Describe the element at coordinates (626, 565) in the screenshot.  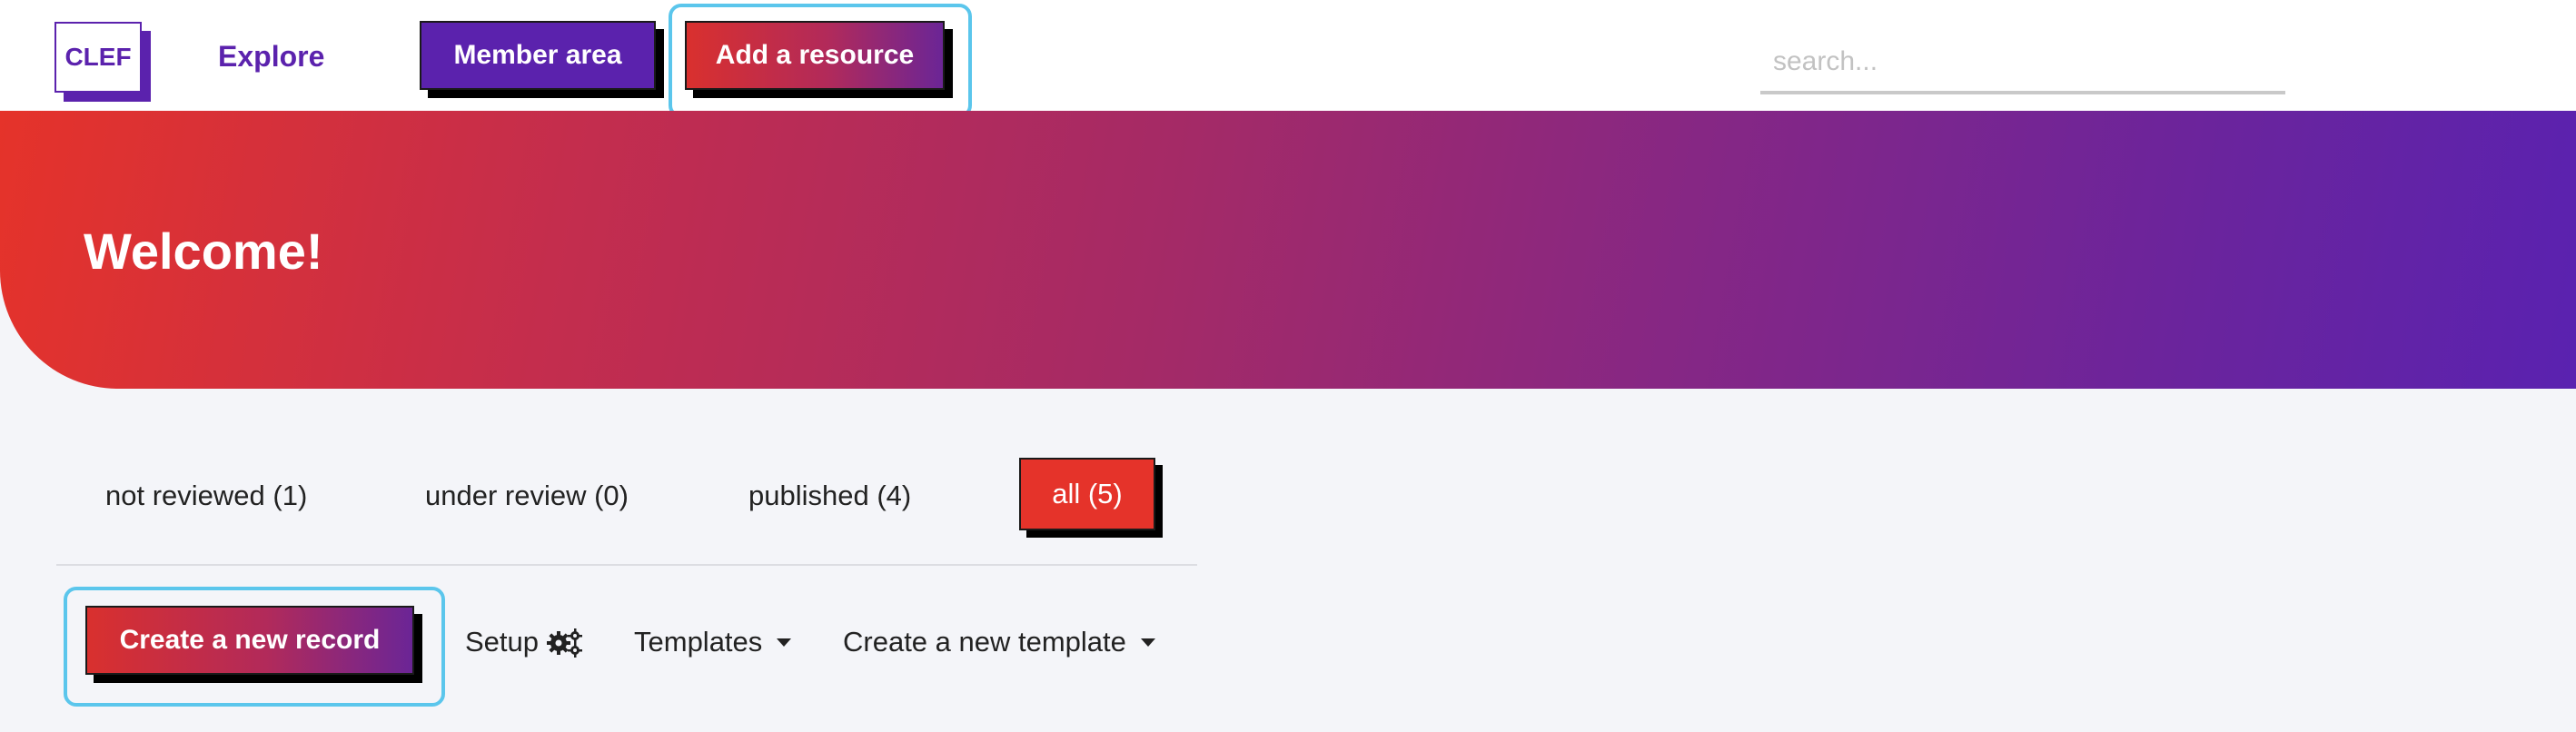
I see `tabs-divider` at that location.